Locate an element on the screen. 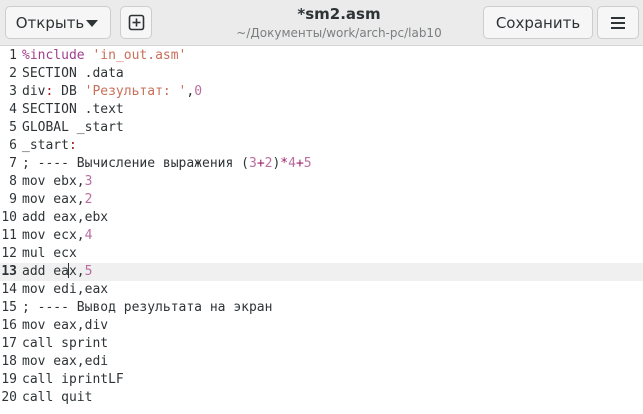 The height and width of the screenshot is (414, 643). code-line: 13 add eax,5 is located at coordinates (321, 272).